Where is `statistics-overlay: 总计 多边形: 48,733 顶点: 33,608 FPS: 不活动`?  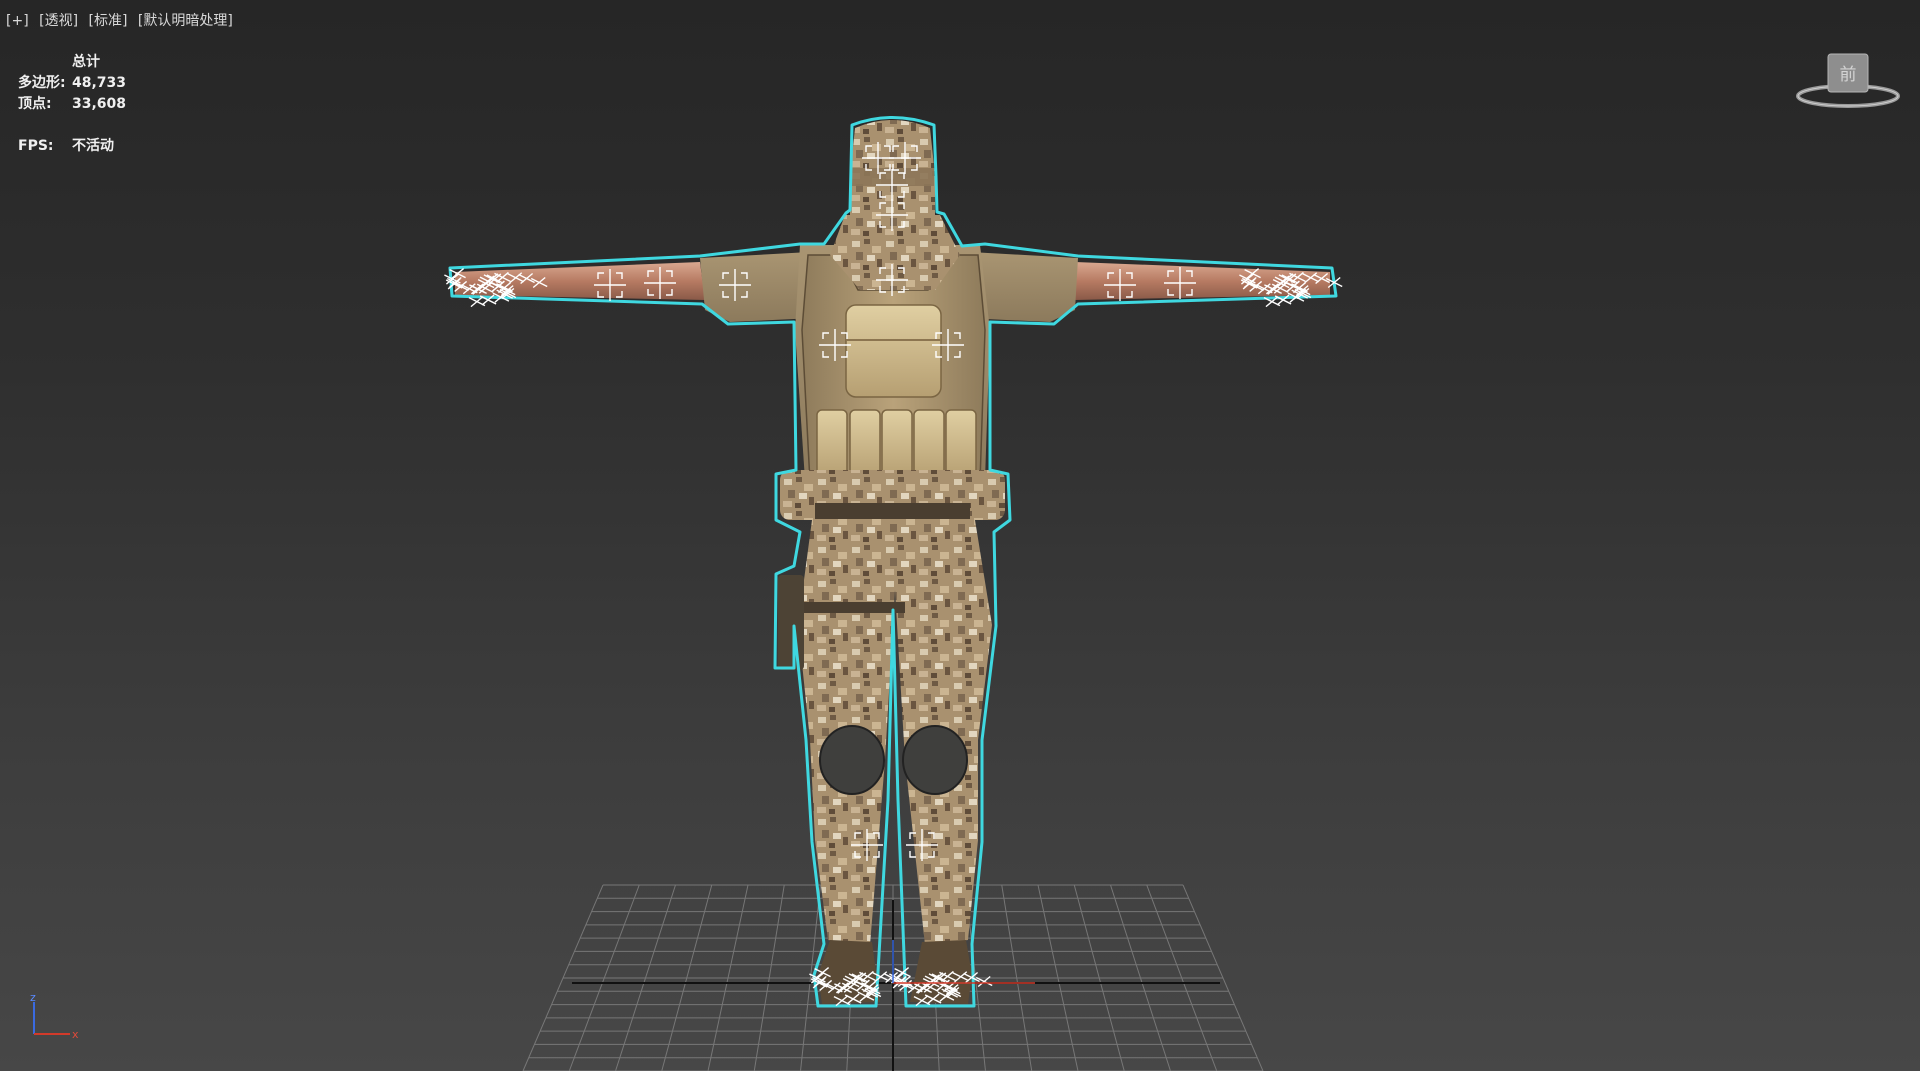 statistics-overlay: 总计 多边形: 48,733 顶点: 33,608 FPS: 不活动 is located at coordinates (72, 104).